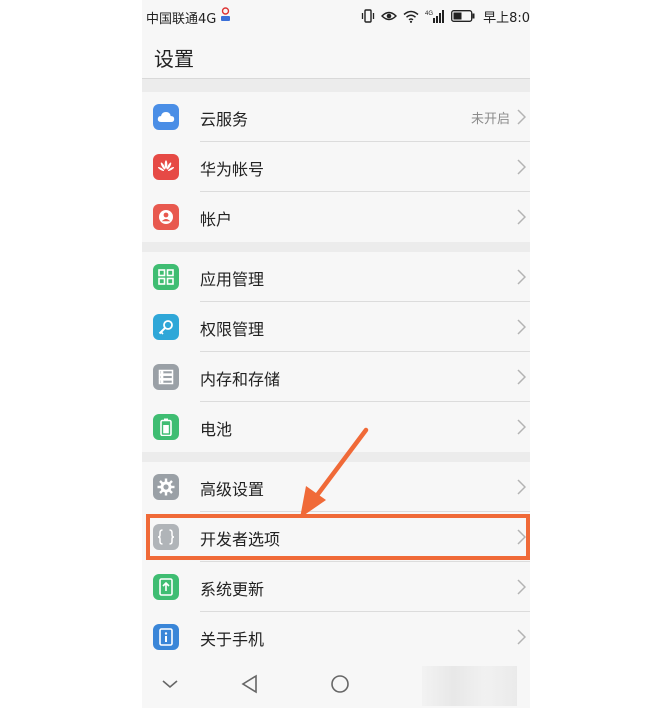 This screenshot has width=670, height=722. Describe the element at coordinates (216, 219) in the screenshot. I see `settings-item-label: 帐户` at that location.